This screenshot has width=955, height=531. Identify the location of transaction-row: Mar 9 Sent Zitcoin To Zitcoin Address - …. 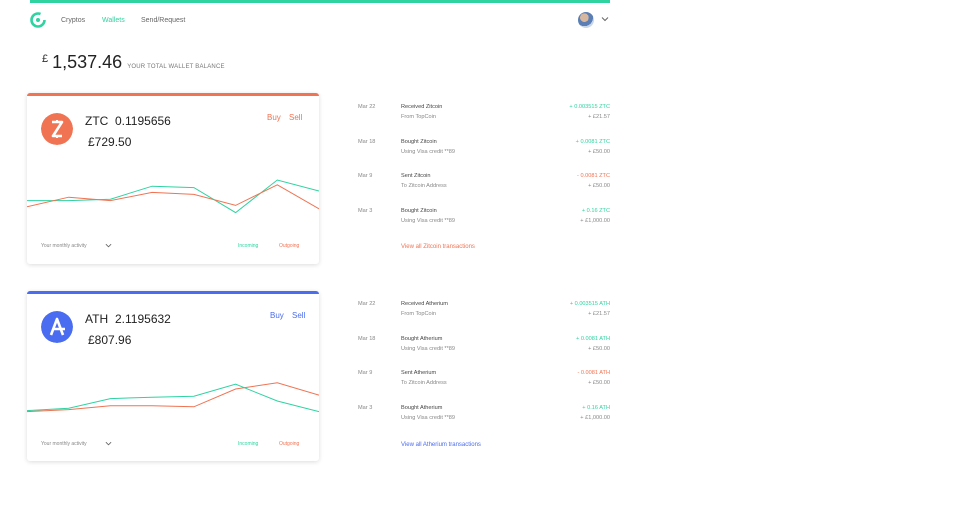
(484, 184).